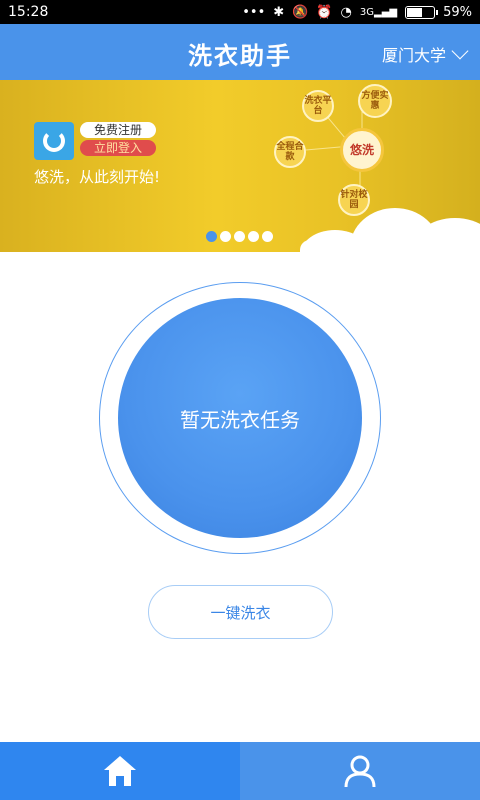  Describe the element at coordinates (97, 177) in the screenshot. I see `banner-slogan: 悠洗，从此刻开始!` at that location.